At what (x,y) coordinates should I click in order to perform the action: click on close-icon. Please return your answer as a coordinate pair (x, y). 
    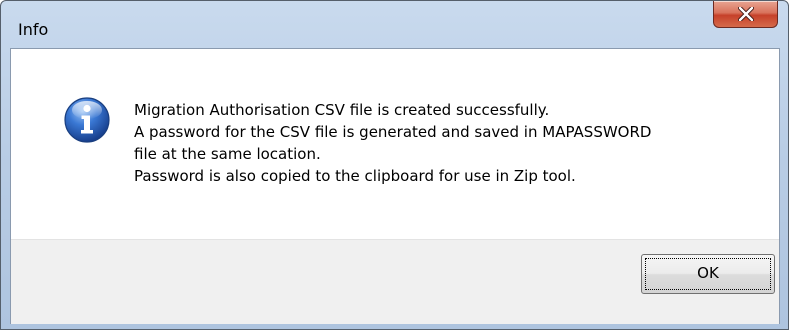
    Looking at the image, I should click on (746, 14).